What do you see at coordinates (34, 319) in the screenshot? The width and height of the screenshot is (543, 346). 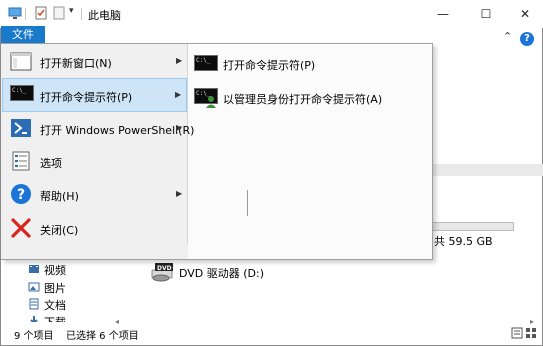 I see `downloads-folder-icon` at bounding box center [34, 319].